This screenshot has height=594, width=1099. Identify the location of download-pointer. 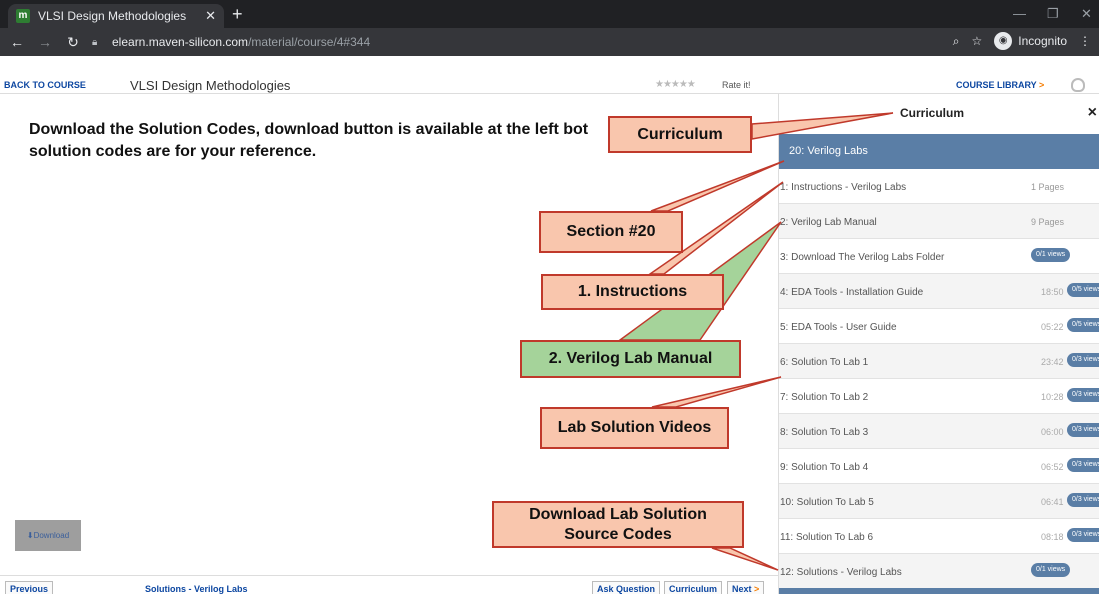
(745, 559).